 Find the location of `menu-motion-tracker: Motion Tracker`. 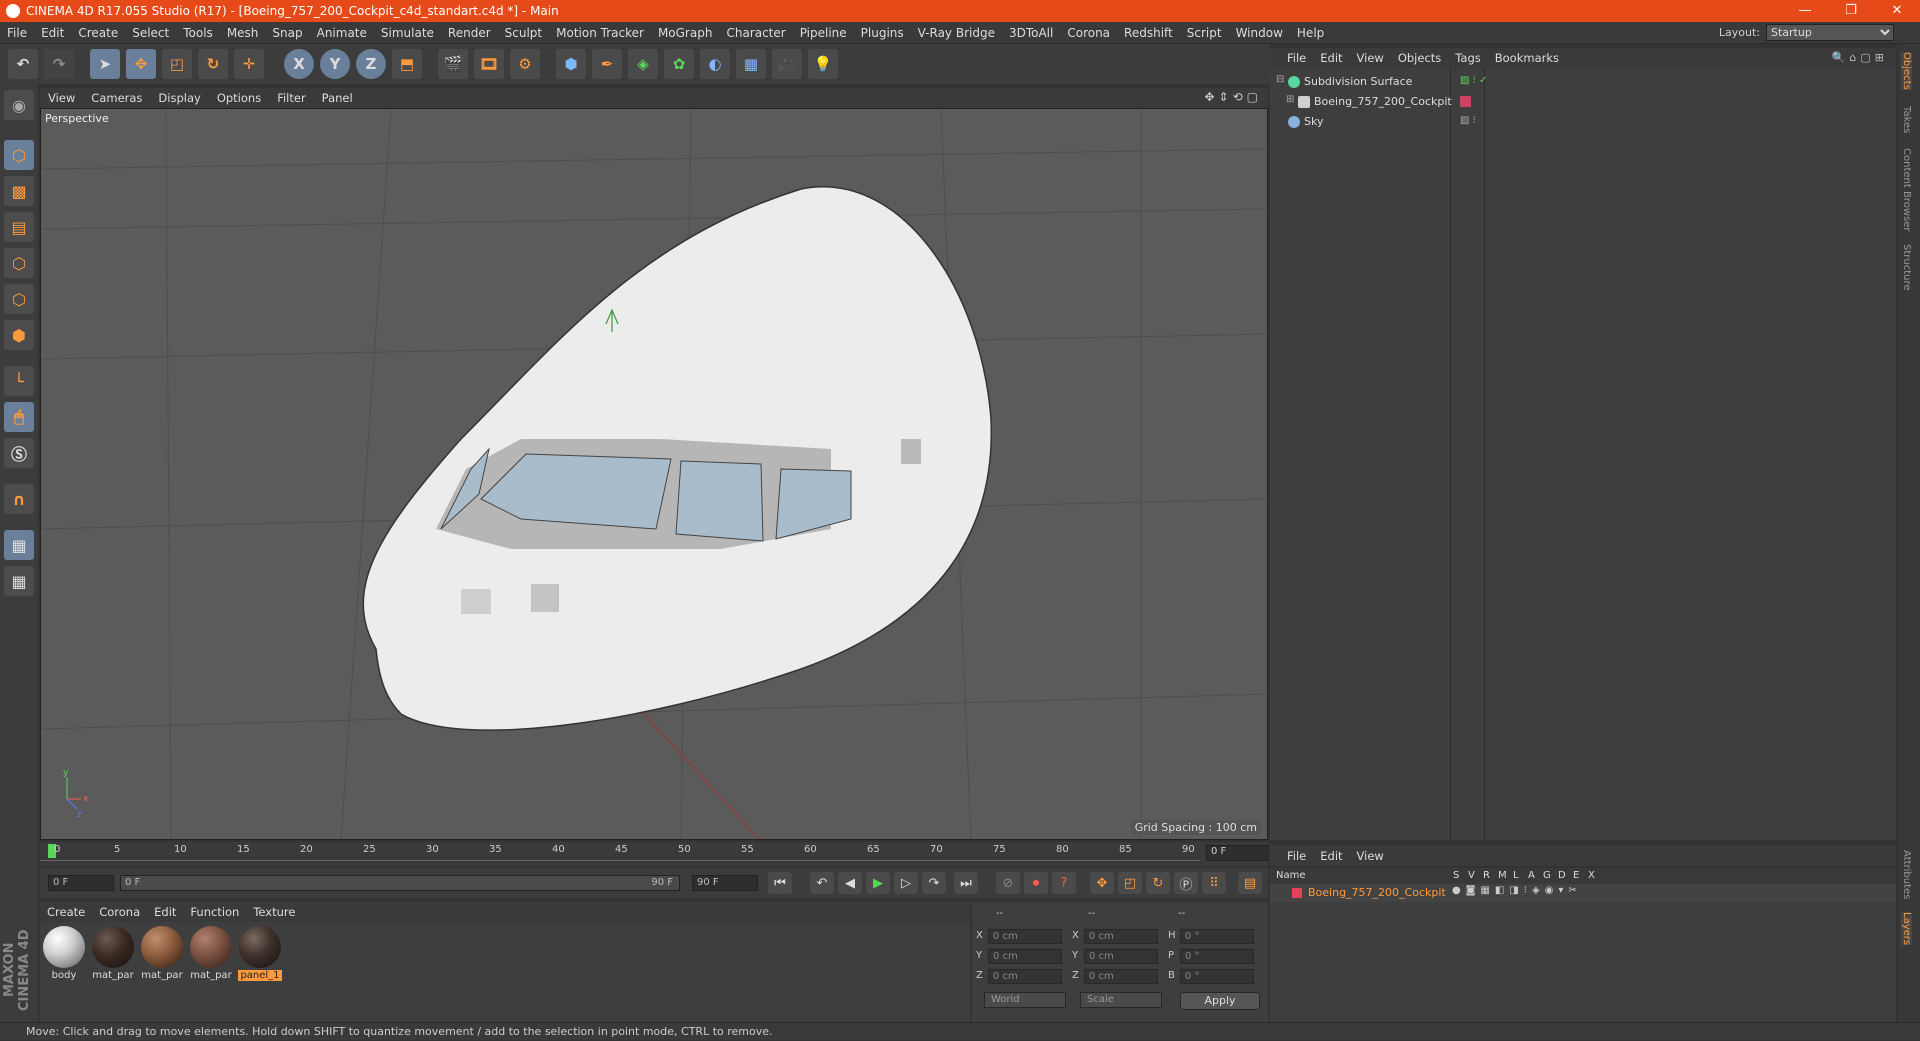

menu-motion-tracker: Motion Tracker is located at coordinates (600, 33).